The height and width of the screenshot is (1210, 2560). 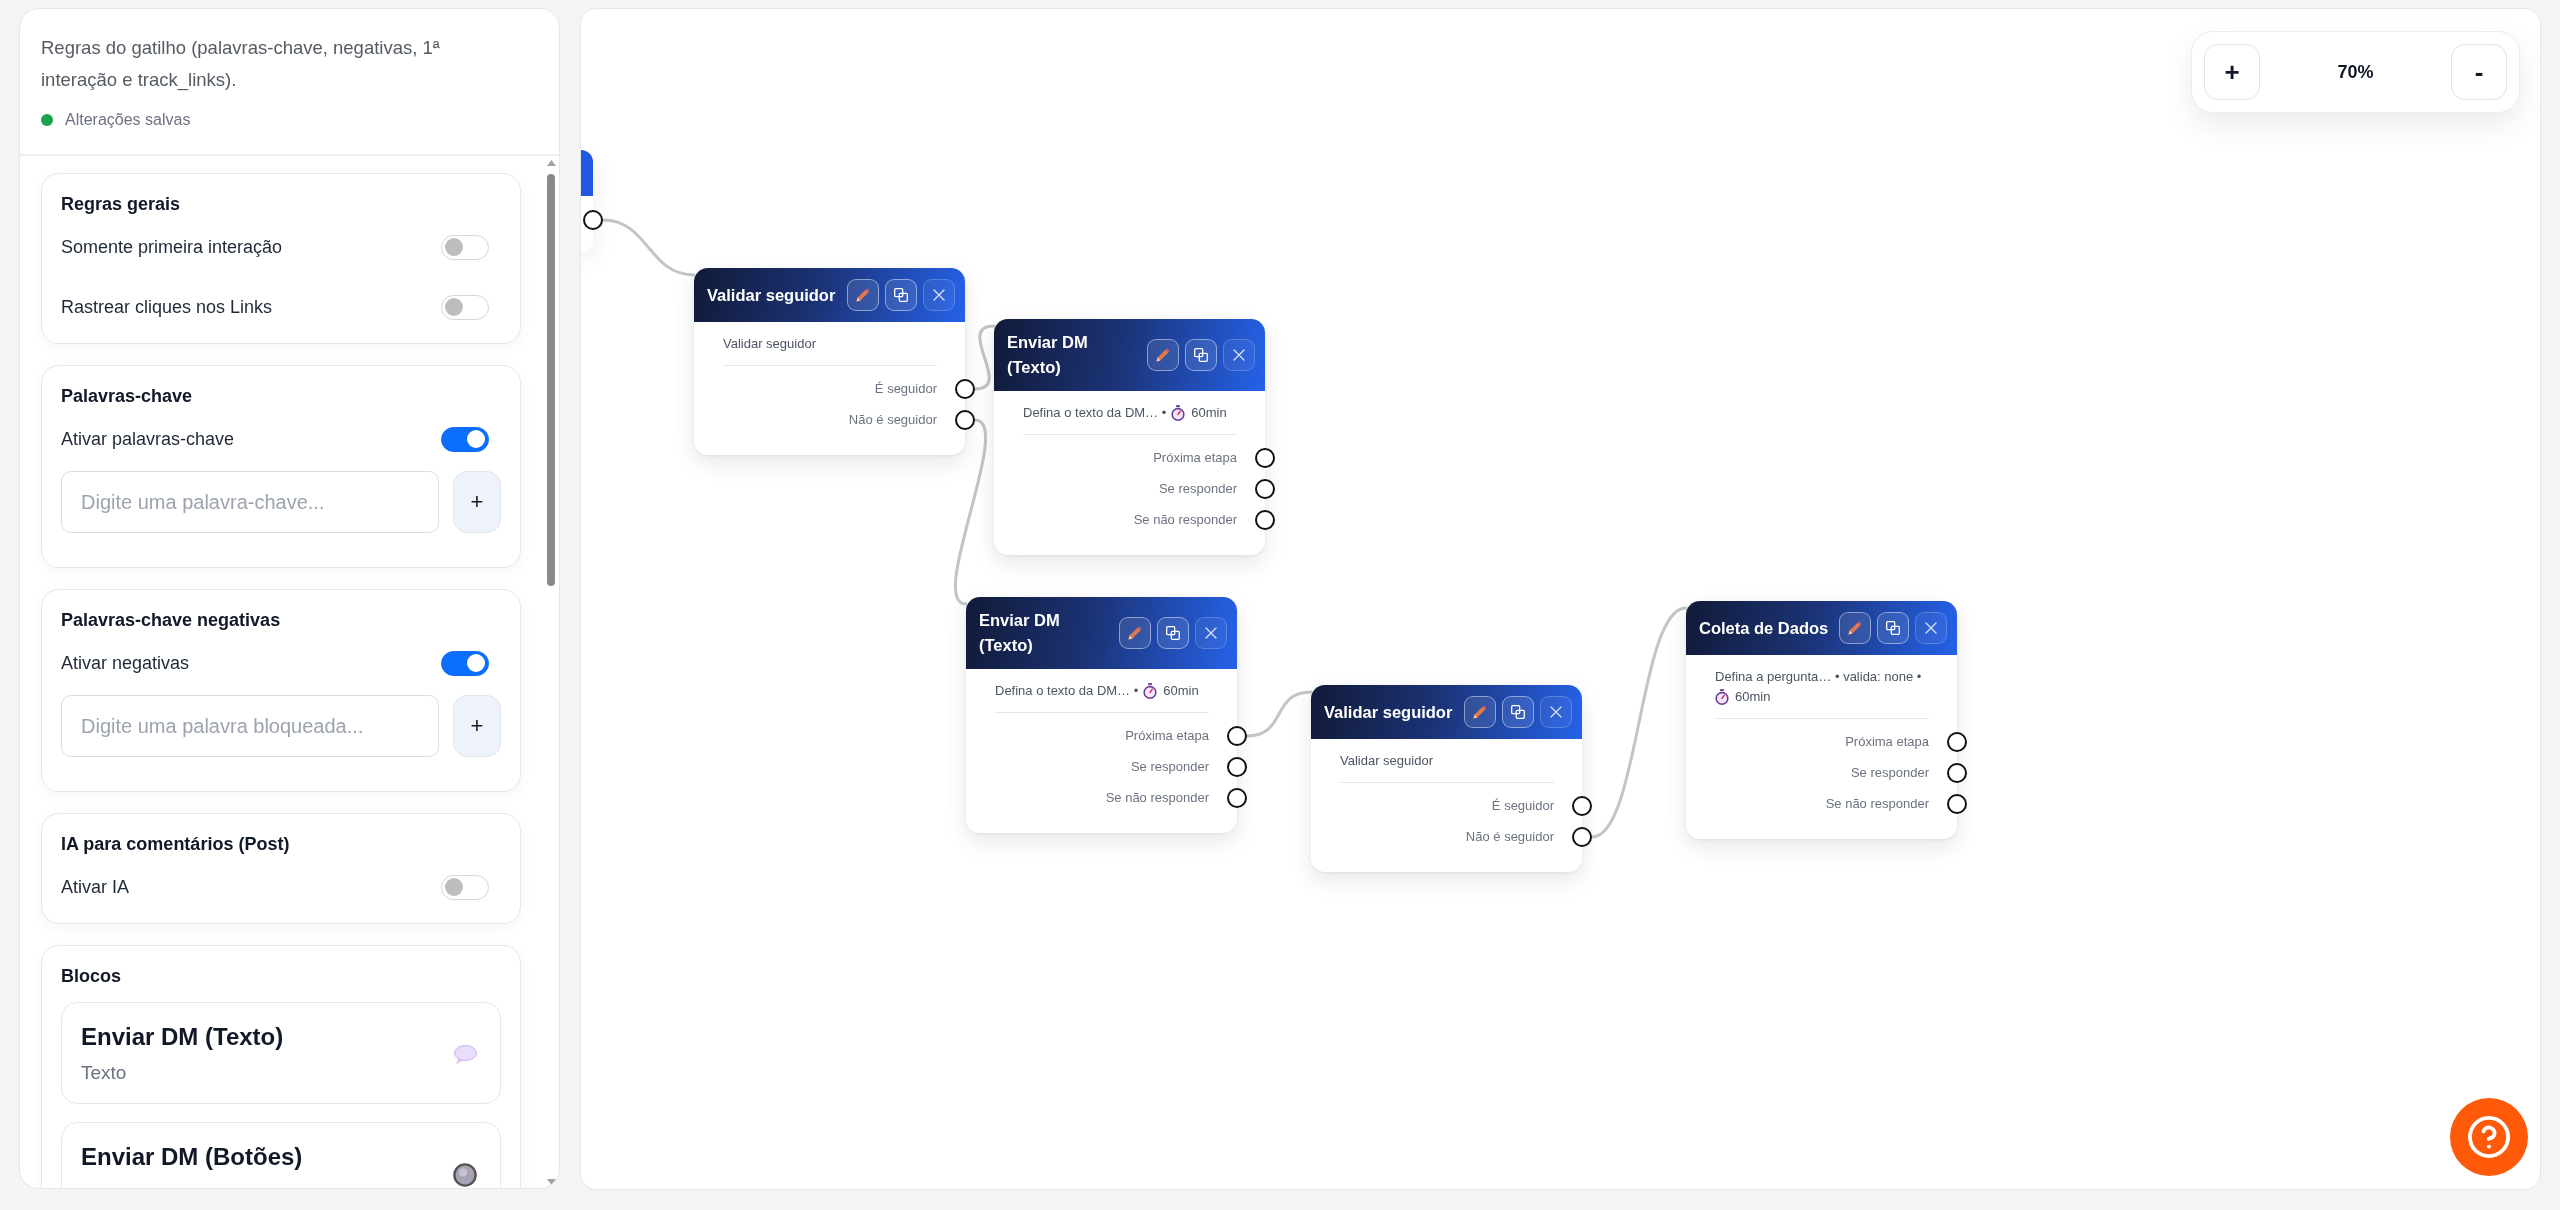 I want to click on node-summary: Defina a pergunta… • valida: none •, so click(x=1818, y=677).